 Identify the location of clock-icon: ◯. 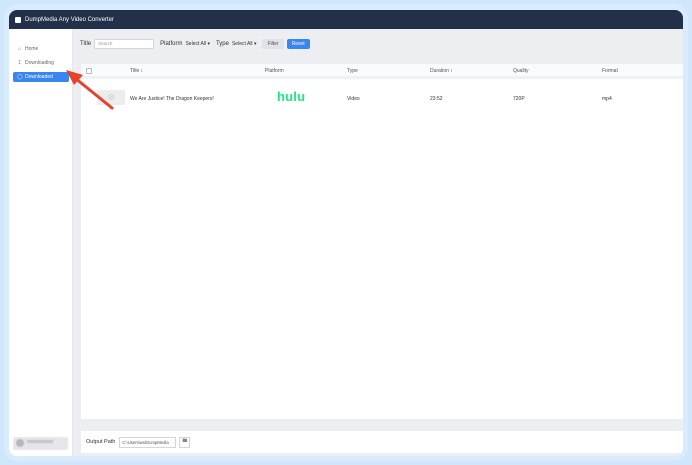
(20, 77).